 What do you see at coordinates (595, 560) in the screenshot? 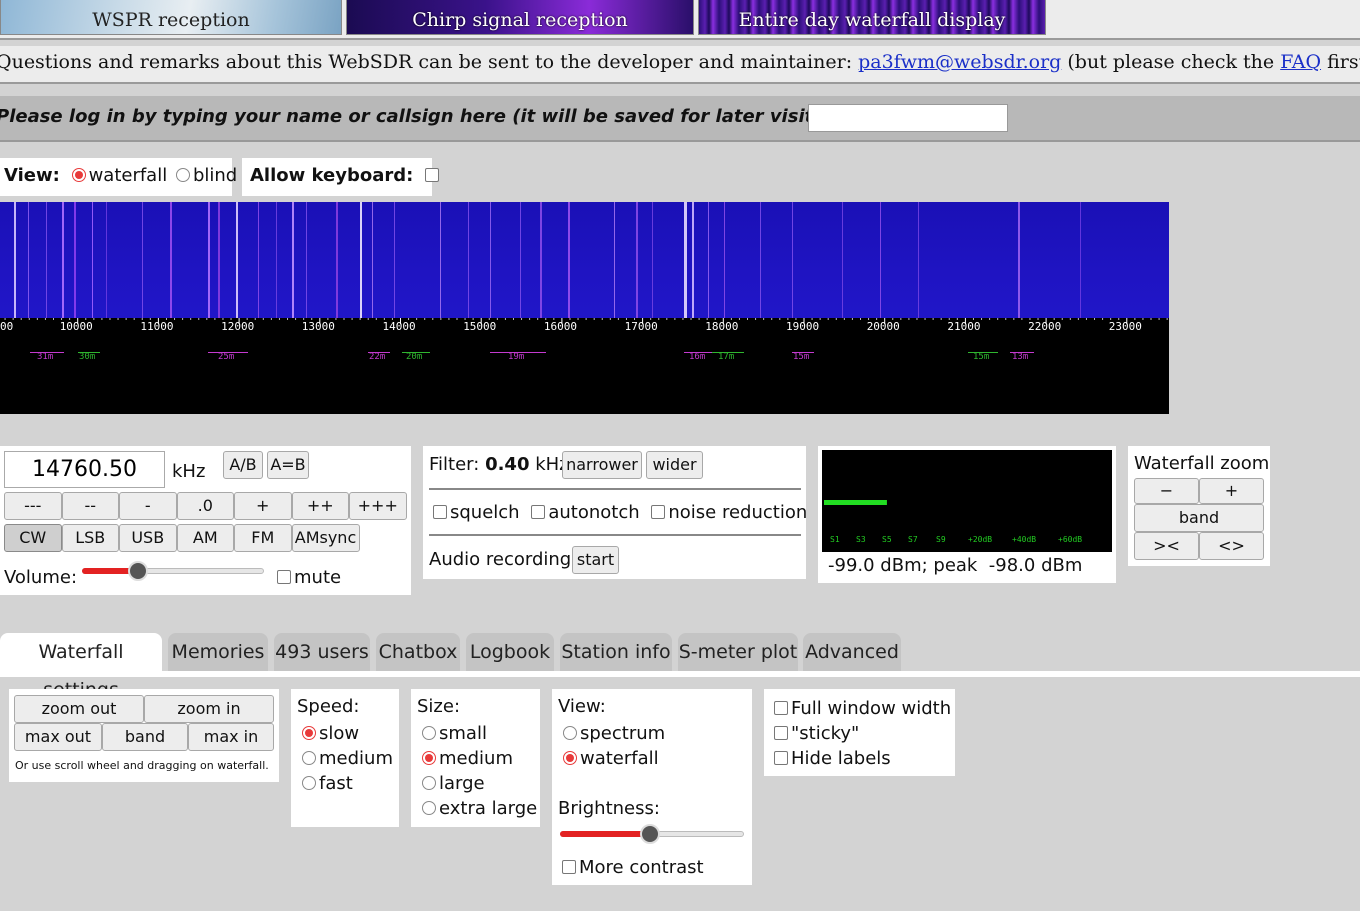
I see `start-recording-button: start` at bounding box center [595, 560].